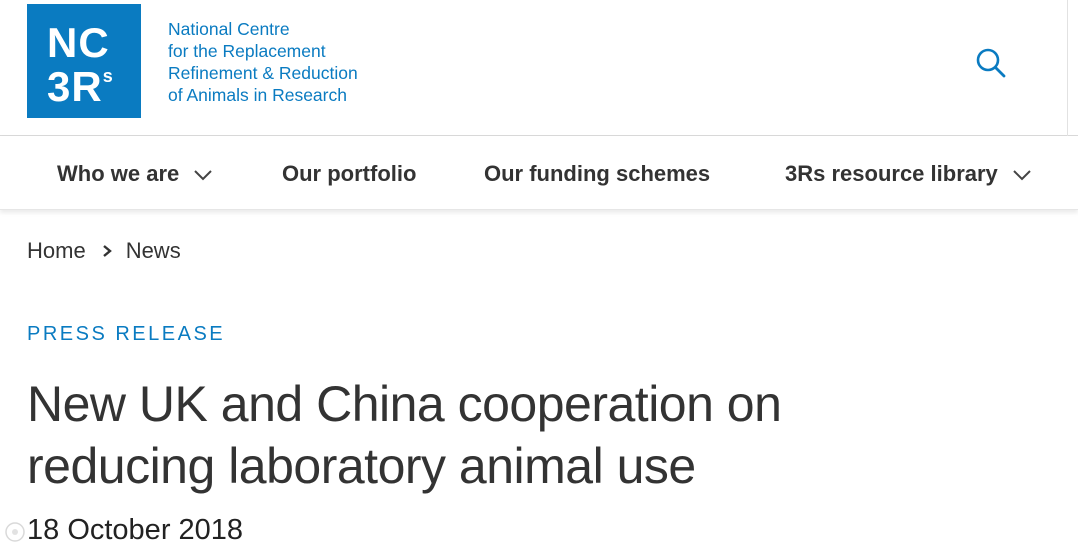 The image size is (1078, 556). Describe the element at coordinates (56, 251) in the screenshot. I see `breadcrumb-home: Home` at that location.